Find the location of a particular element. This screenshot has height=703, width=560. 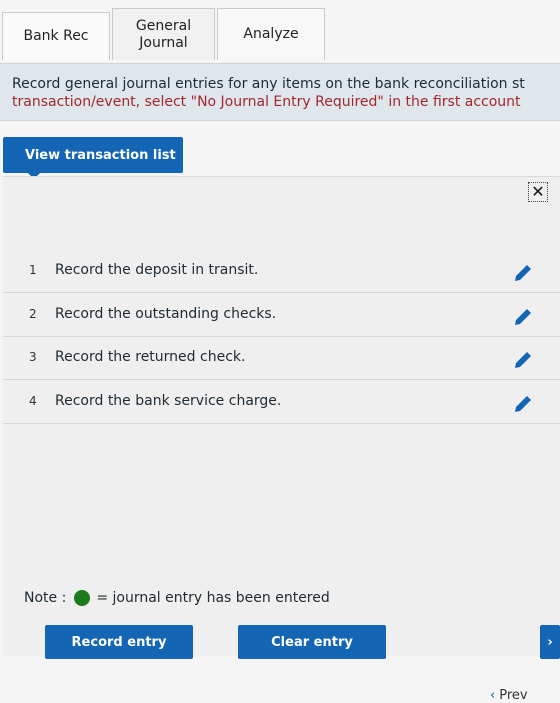

prev-link: ‹ Prev is located at coordinates (509, 695).